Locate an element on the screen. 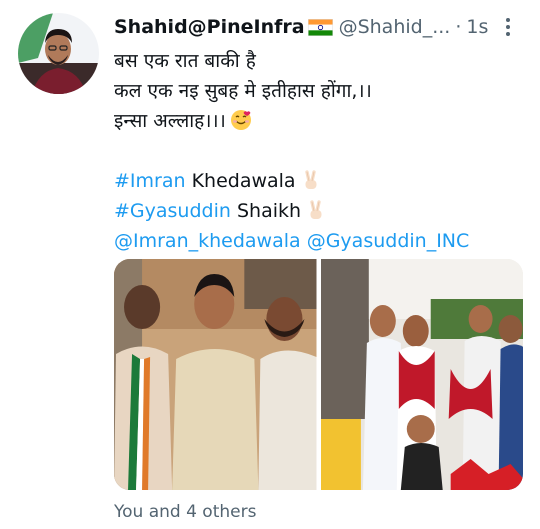 Image resolution: width=540 pixels, height=529 pixels. timestamp: 1s is located at coordinates (477, 27).